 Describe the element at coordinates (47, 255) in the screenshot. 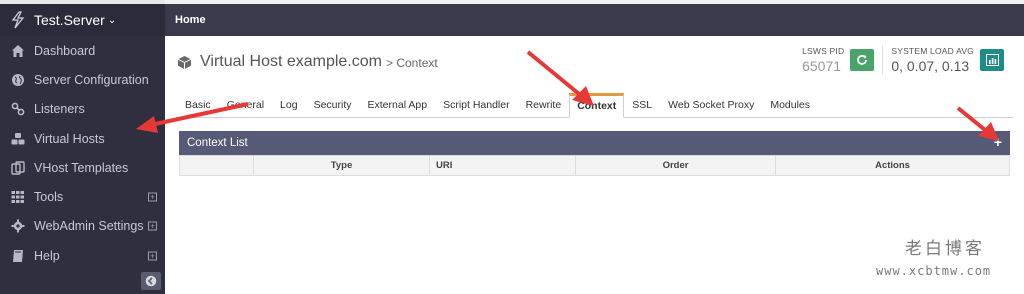

I see `sidebar-item-label: Help` at that location.